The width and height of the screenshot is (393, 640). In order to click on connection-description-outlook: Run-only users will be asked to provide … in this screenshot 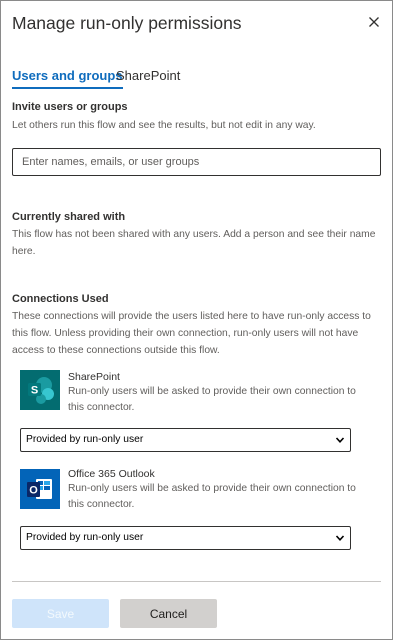, I will do `click(212, 496)`.